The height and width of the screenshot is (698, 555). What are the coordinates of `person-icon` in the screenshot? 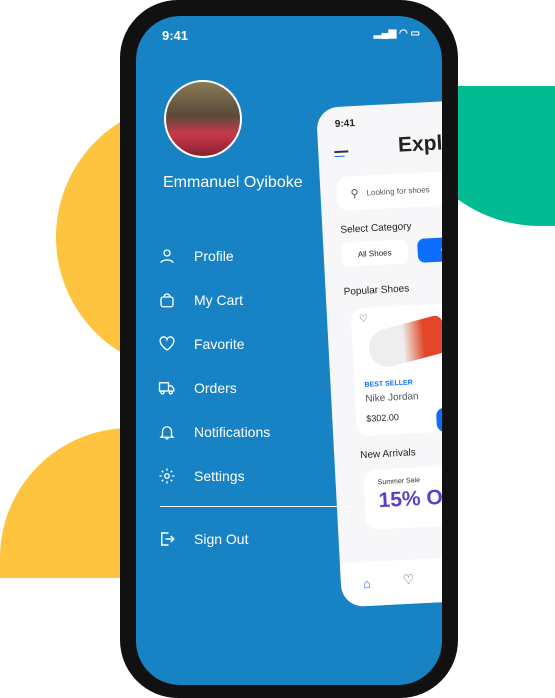 It's located at (167, 256).